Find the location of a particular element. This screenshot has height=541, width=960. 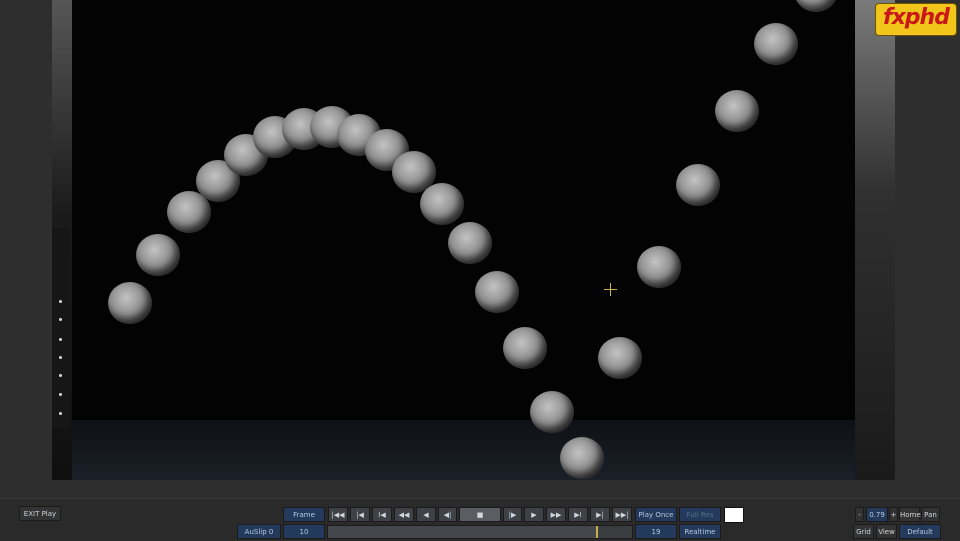

logo-text: fxphd is located at coordinates (916, 17).